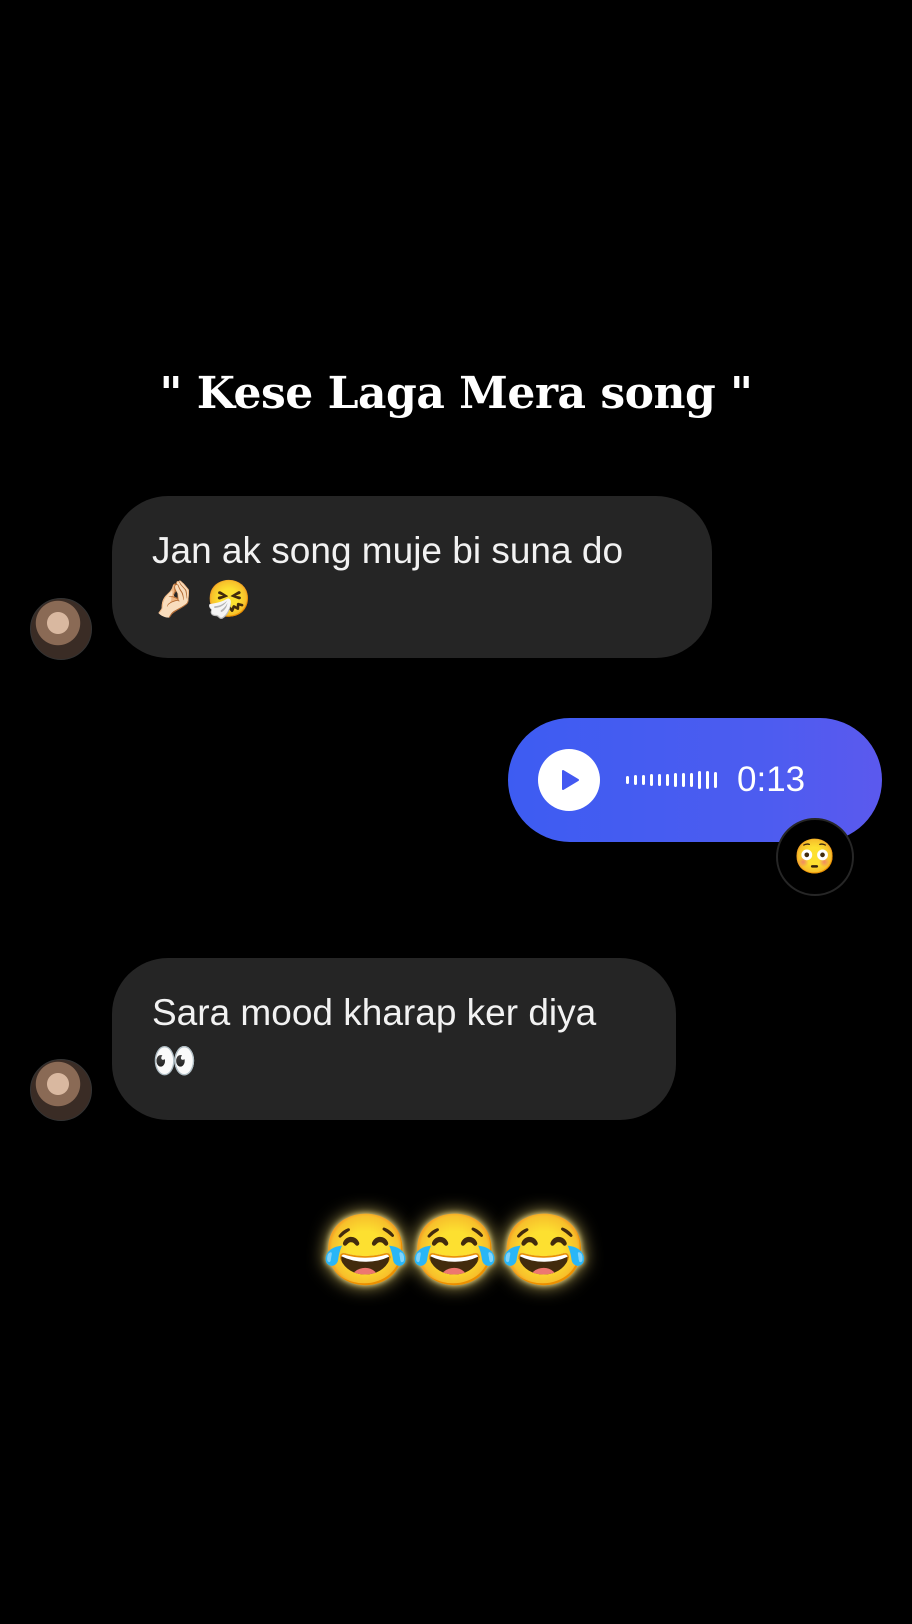 The width and height of the screenshot is (912, 1624). What do you see at coordinates (394, 1039) in the screenshot?
I see `message-bubble-incoming: Sara mood kharap ker diya 👀` at bounding box center [394, 1039].